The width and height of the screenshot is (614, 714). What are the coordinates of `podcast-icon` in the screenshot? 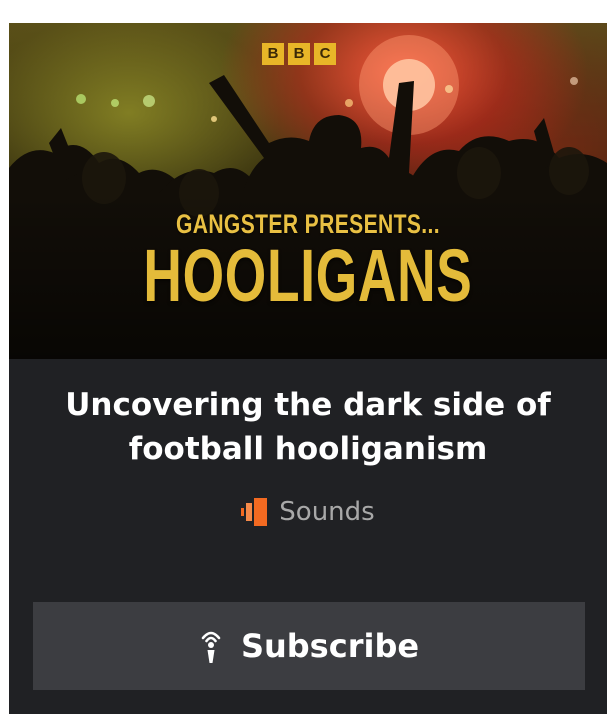 It's located at (211, 647).